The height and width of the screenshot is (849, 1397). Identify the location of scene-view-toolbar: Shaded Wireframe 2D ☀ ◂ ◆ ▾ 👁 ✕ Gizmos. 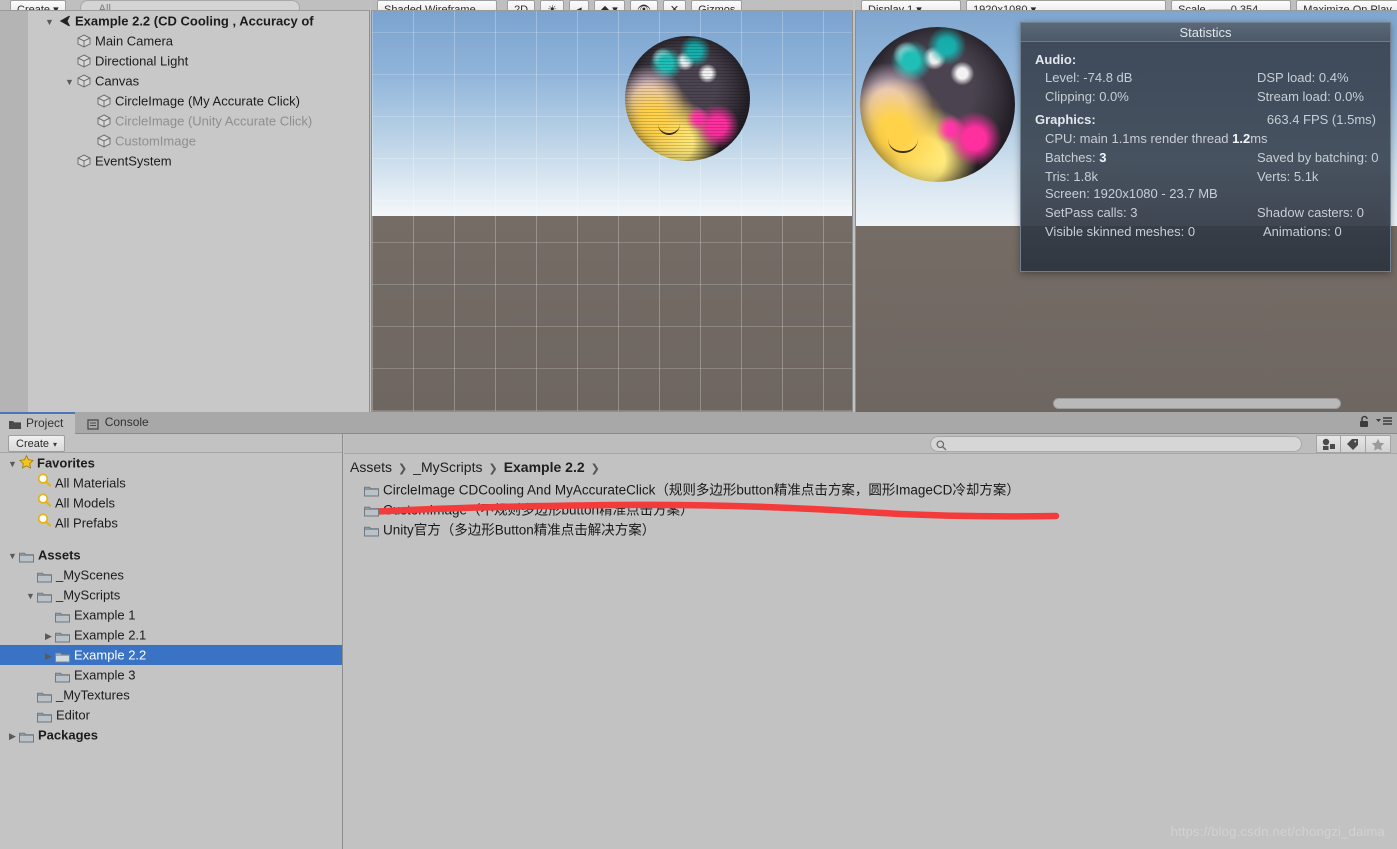
(612, 5).